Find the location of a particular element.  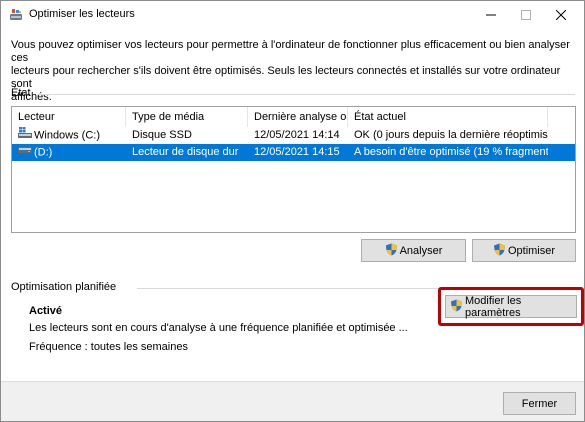

title-bar: Optimiser les lecteurs is located at coordinates (292, 15).